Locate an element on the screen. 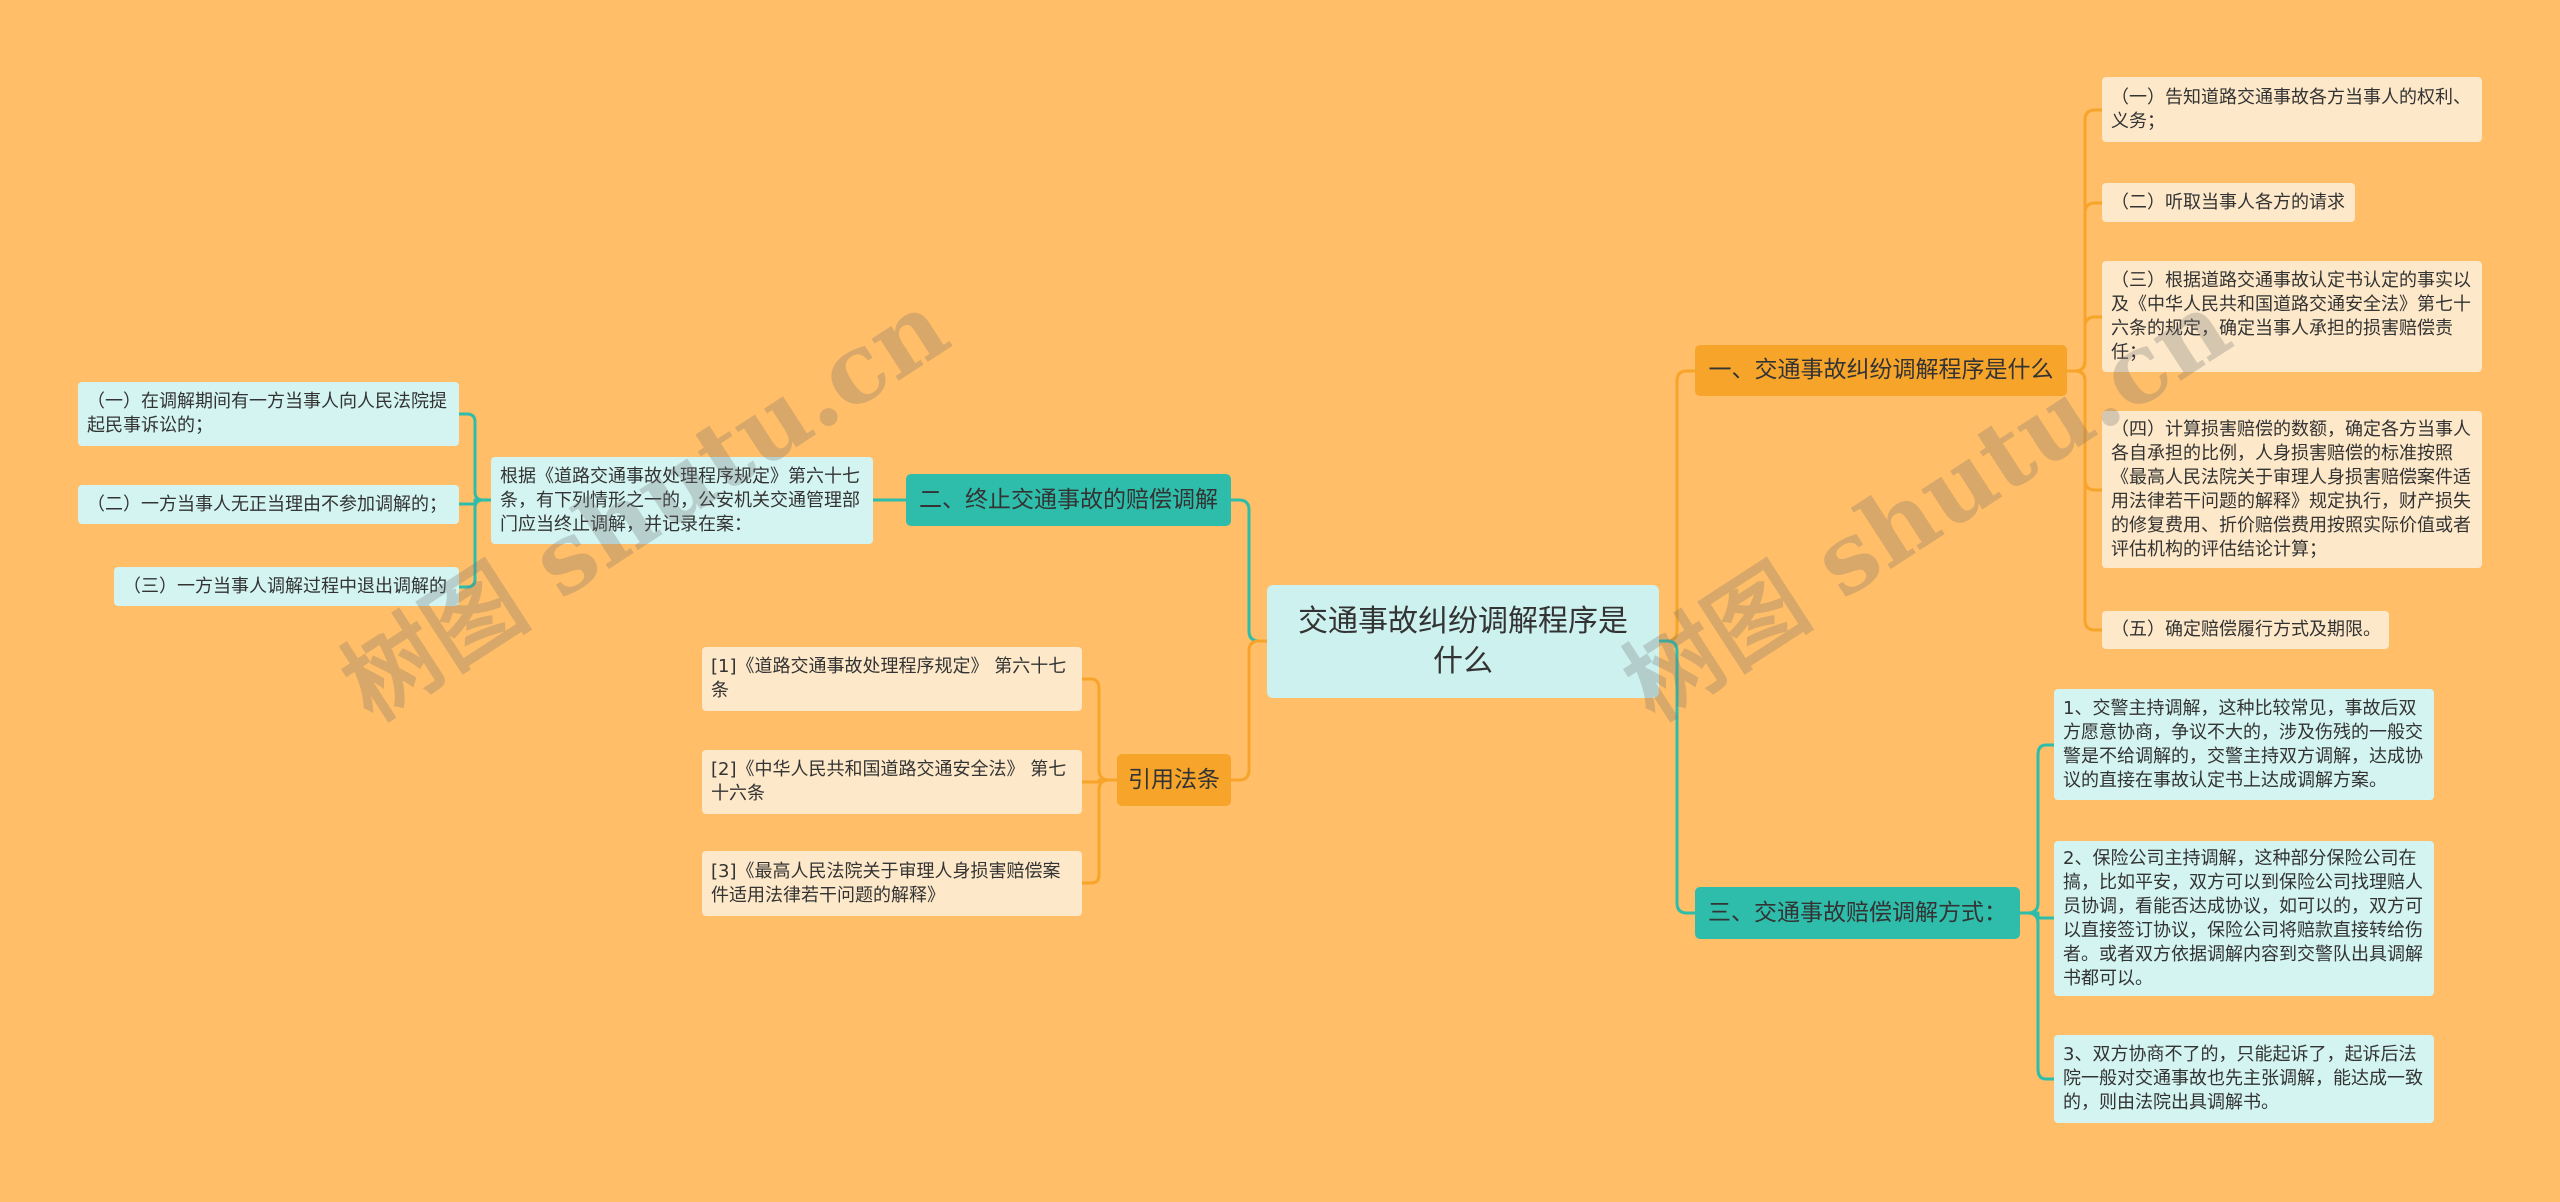 The width and height of the screenshot is (2560, 1202). procedure-item: （一）告知道路交通事故各方当事人的权利、义务； is located at coordinates (2292, 109).